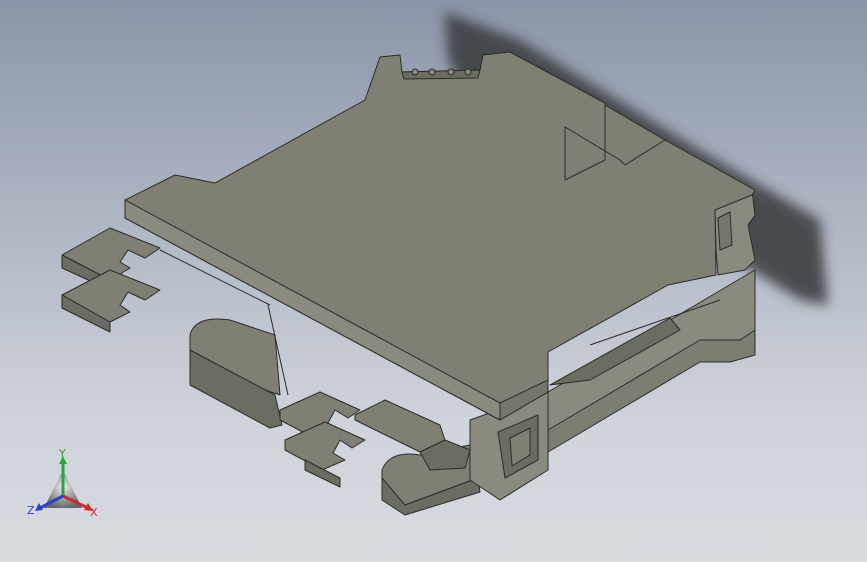  I want to click on orientation-triad: Y X Z, so click(67, 488).